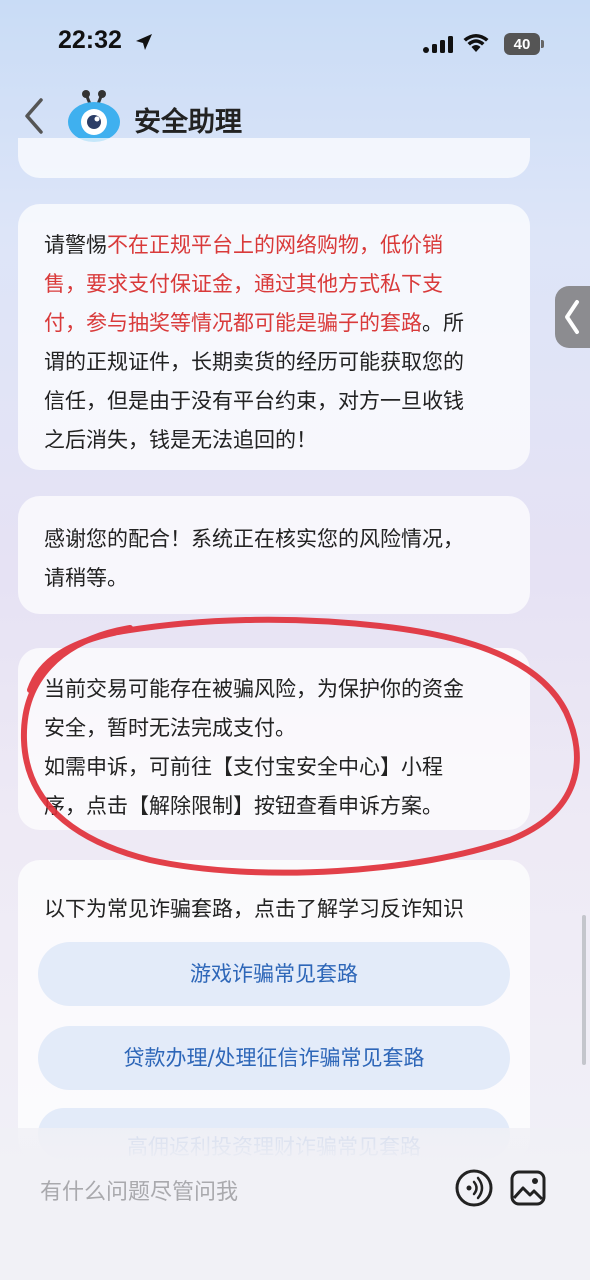 The width and height of the screenshot is (590, 1280). Describe the element at coordinates (474, 1188) in the screenshot. I see `voice-icon` at that location.